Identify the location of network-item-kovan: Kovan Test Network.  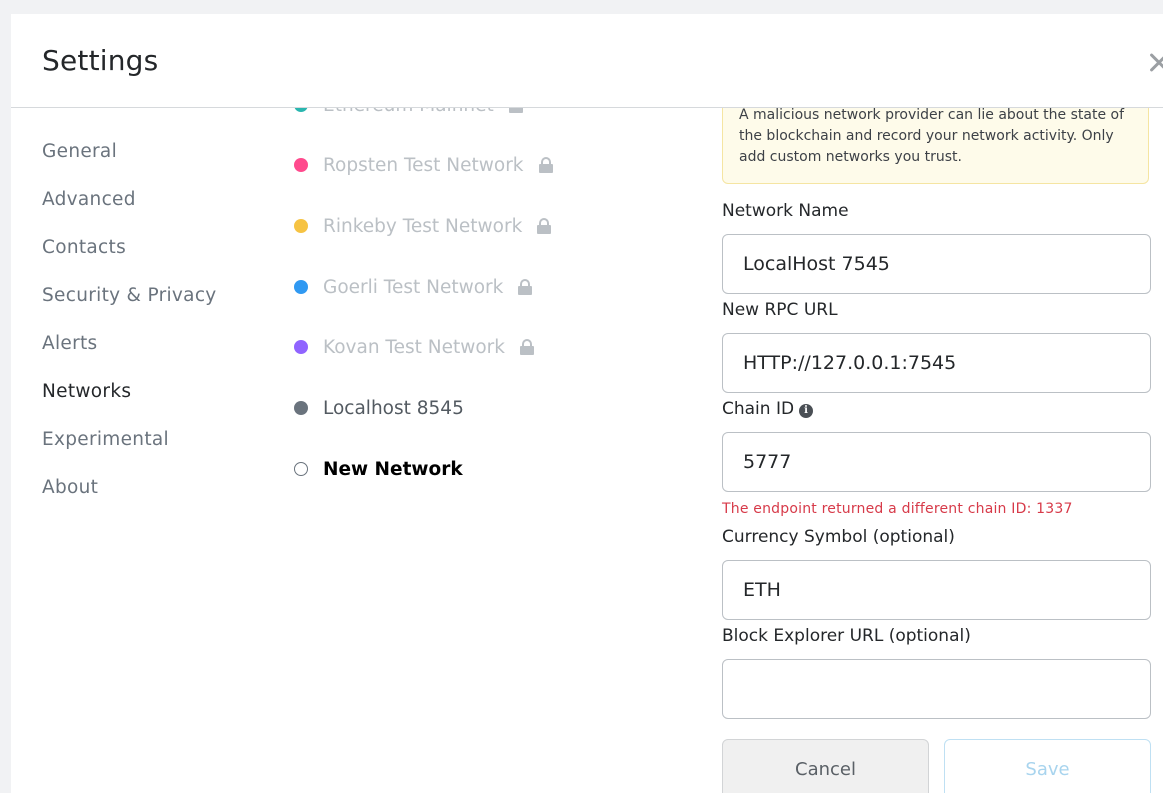
(414, 347).